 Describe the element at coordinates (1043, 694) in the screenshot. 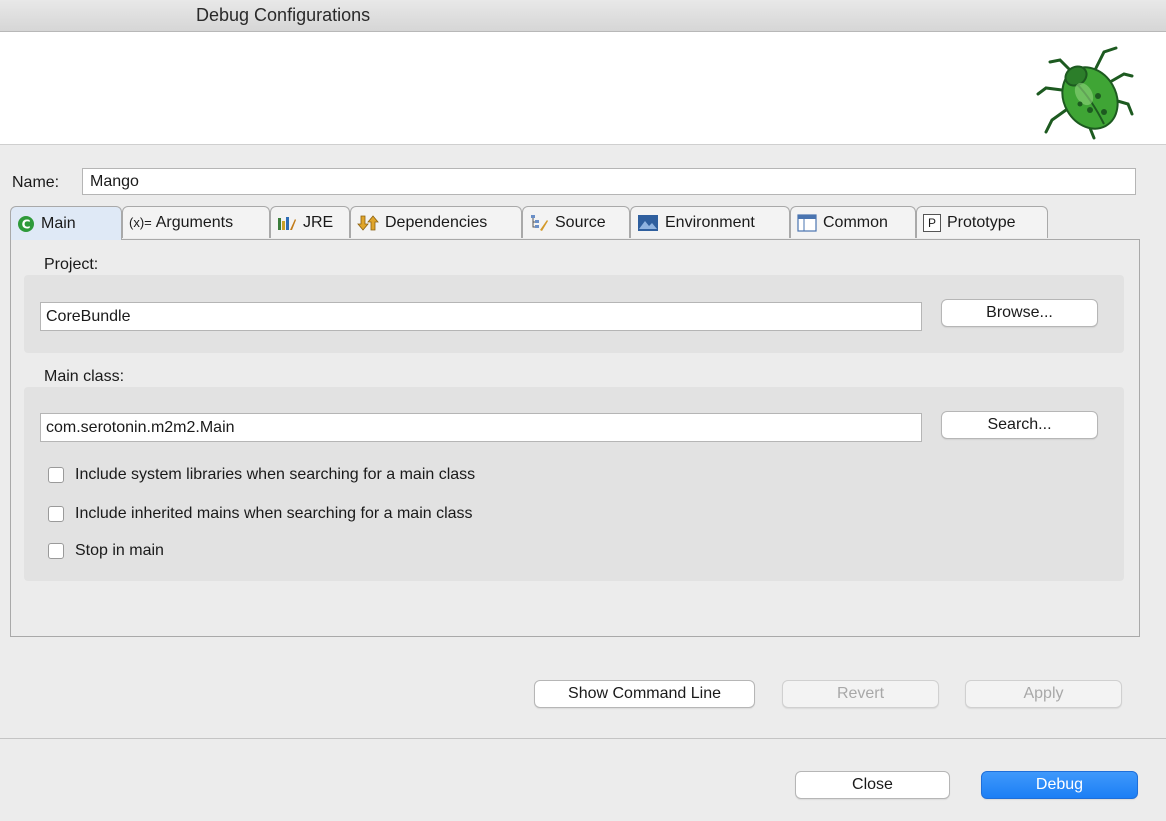

I see `apply-button: Apply` at that location.